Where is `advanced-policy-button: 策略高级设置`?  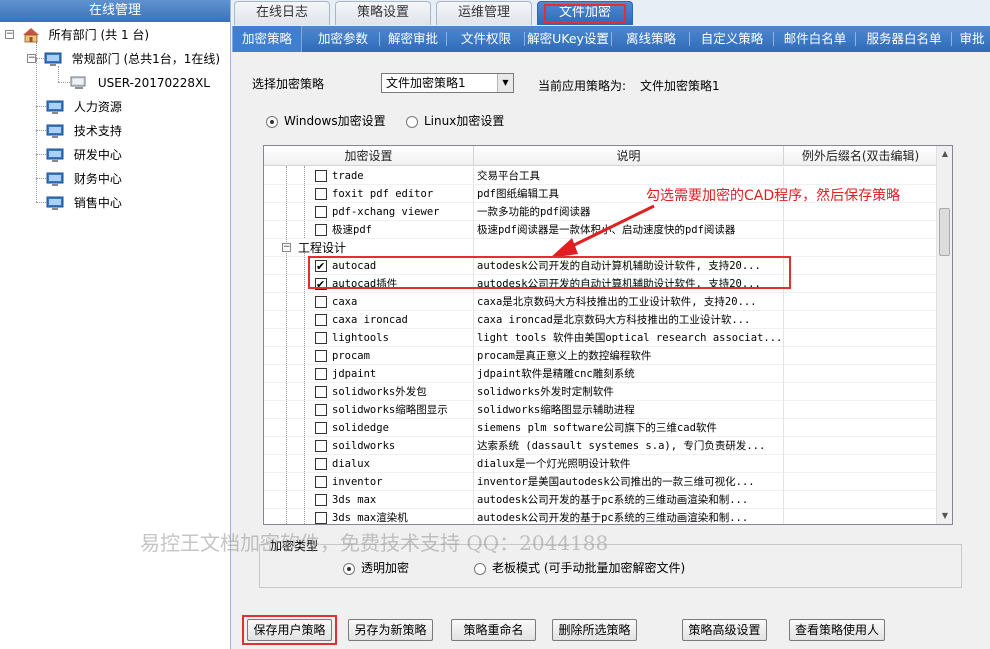
advanced-policy-button: 策略高级设置 is located at coordinates (724, 630).